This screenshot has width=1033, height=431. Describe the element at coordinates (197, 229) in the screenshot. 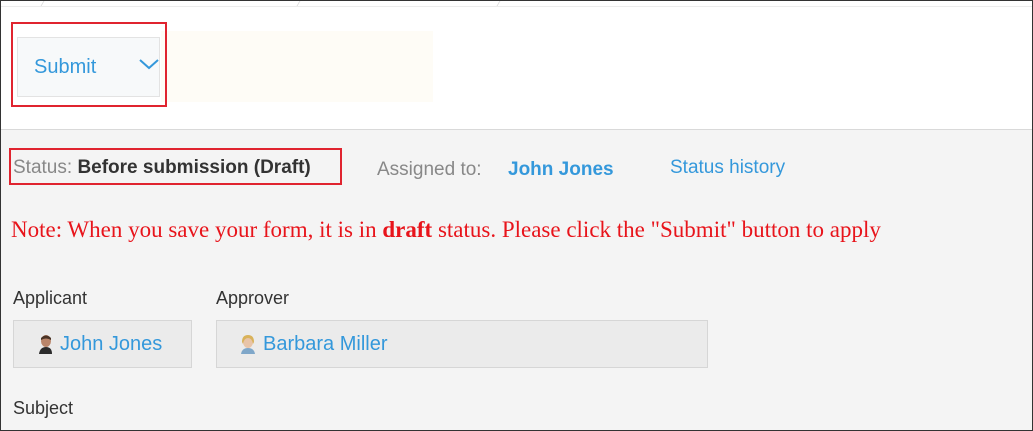

I see `draft-note-prefix: Note: When you save your form, it is in` at that location.